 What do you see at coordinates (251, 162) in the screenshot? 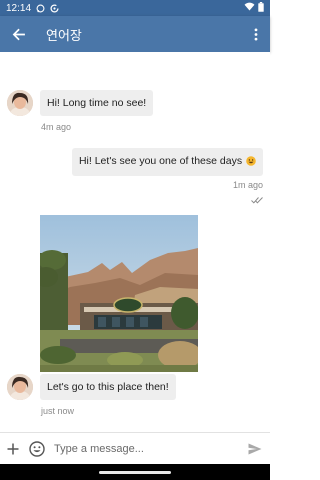
I see `grinning-face-emoji` at bounding box center [251, 162].